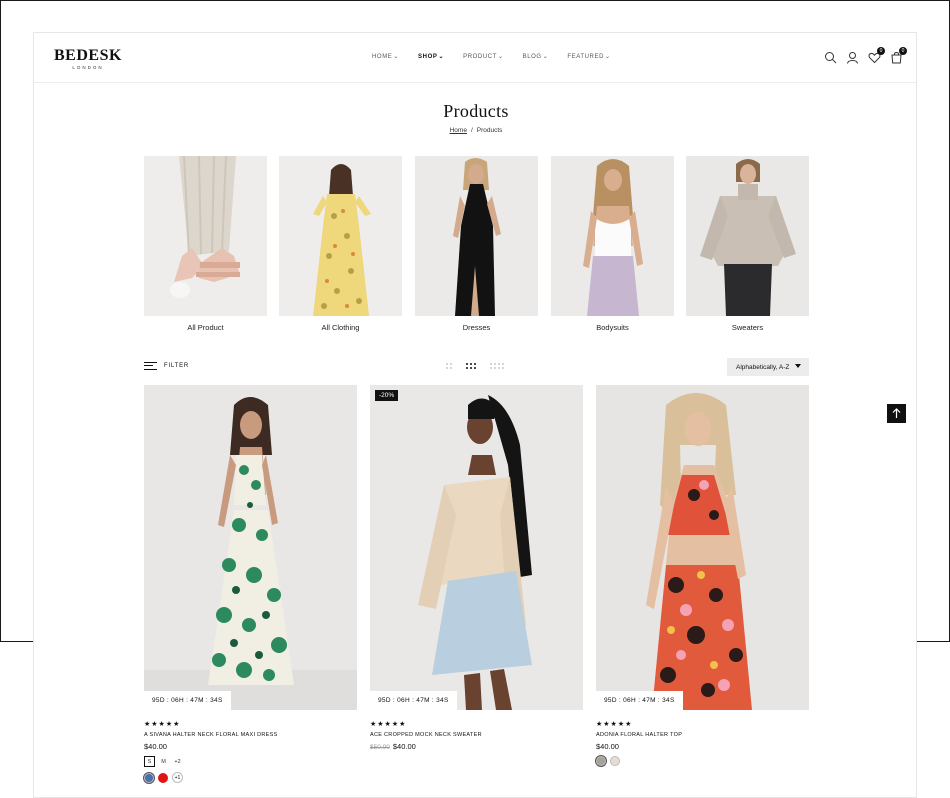 This screenshot has height=798, width=950. Describe the element at coordinates (476, 327) in the screenshot. I see `category-label: Dresses` at that location.